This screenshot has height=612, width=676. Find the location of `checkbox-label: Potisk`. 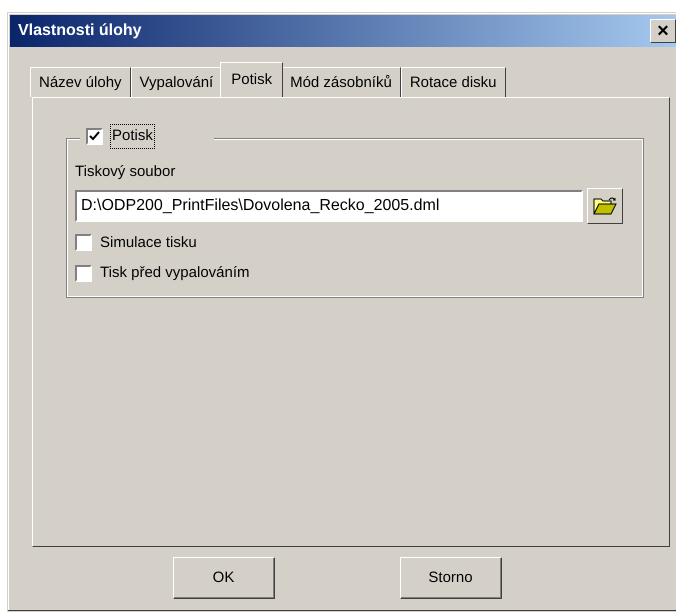

checkbox-label: Potisk is located at coordinates (132, 136).